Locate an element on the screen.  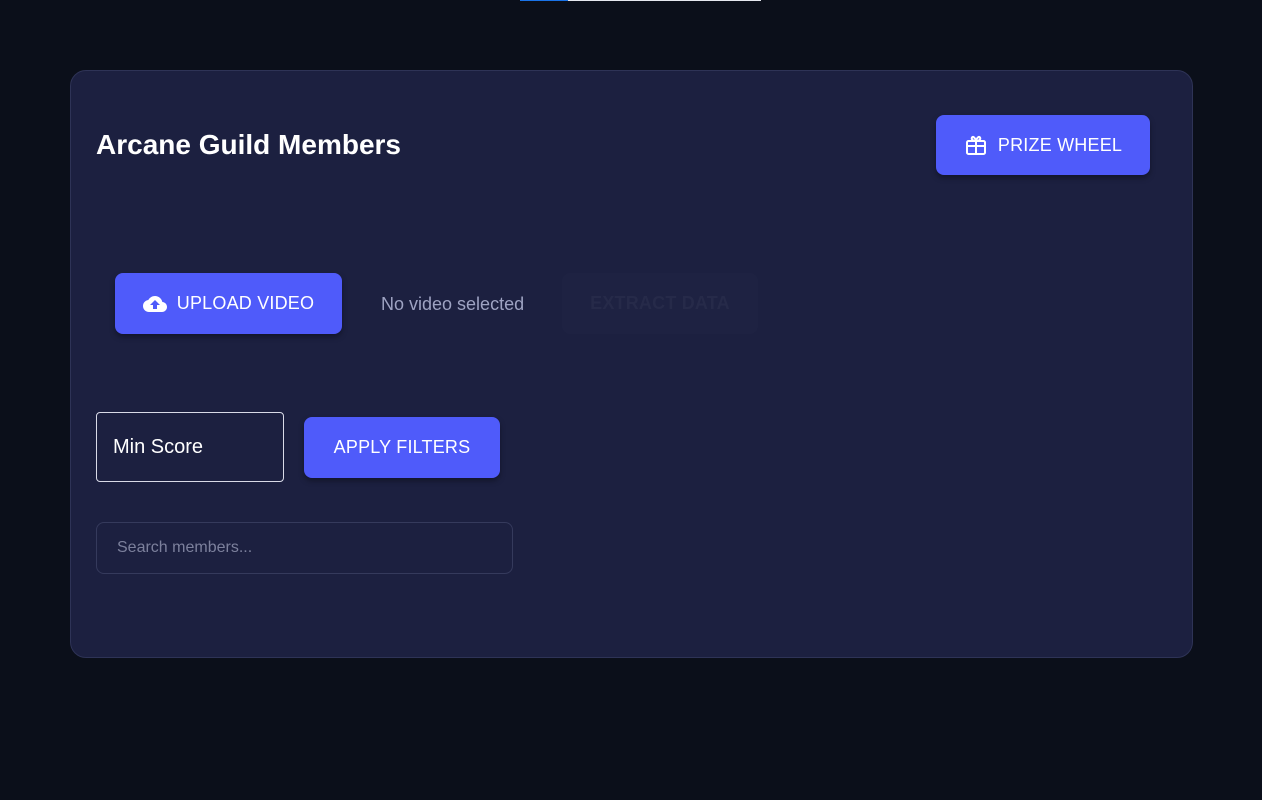
page-title: Arcane Guild Members is located at coordinates (248, 144).